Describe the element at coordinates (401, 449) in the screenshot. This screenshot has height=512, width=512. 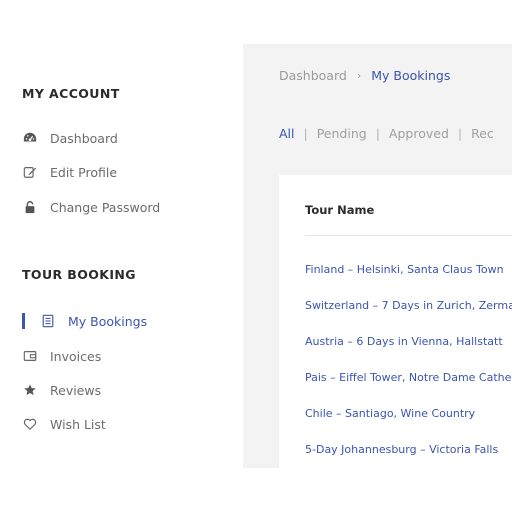
I see `table-row: 5-Day Johannesburg – Victoria Falls` at that location.